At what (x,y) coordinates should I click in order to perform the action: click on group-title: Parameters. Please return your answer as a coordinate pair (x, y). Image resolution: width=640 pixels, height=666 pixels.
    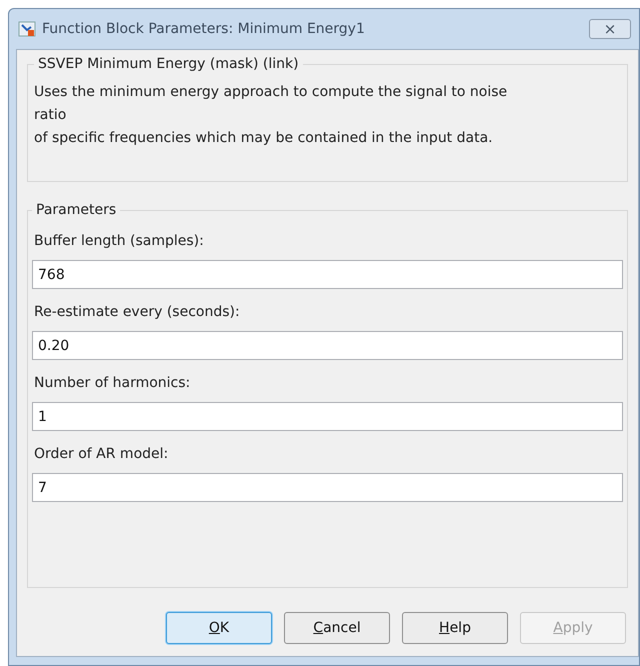
    Looking at the image, I should click on (76, 210).